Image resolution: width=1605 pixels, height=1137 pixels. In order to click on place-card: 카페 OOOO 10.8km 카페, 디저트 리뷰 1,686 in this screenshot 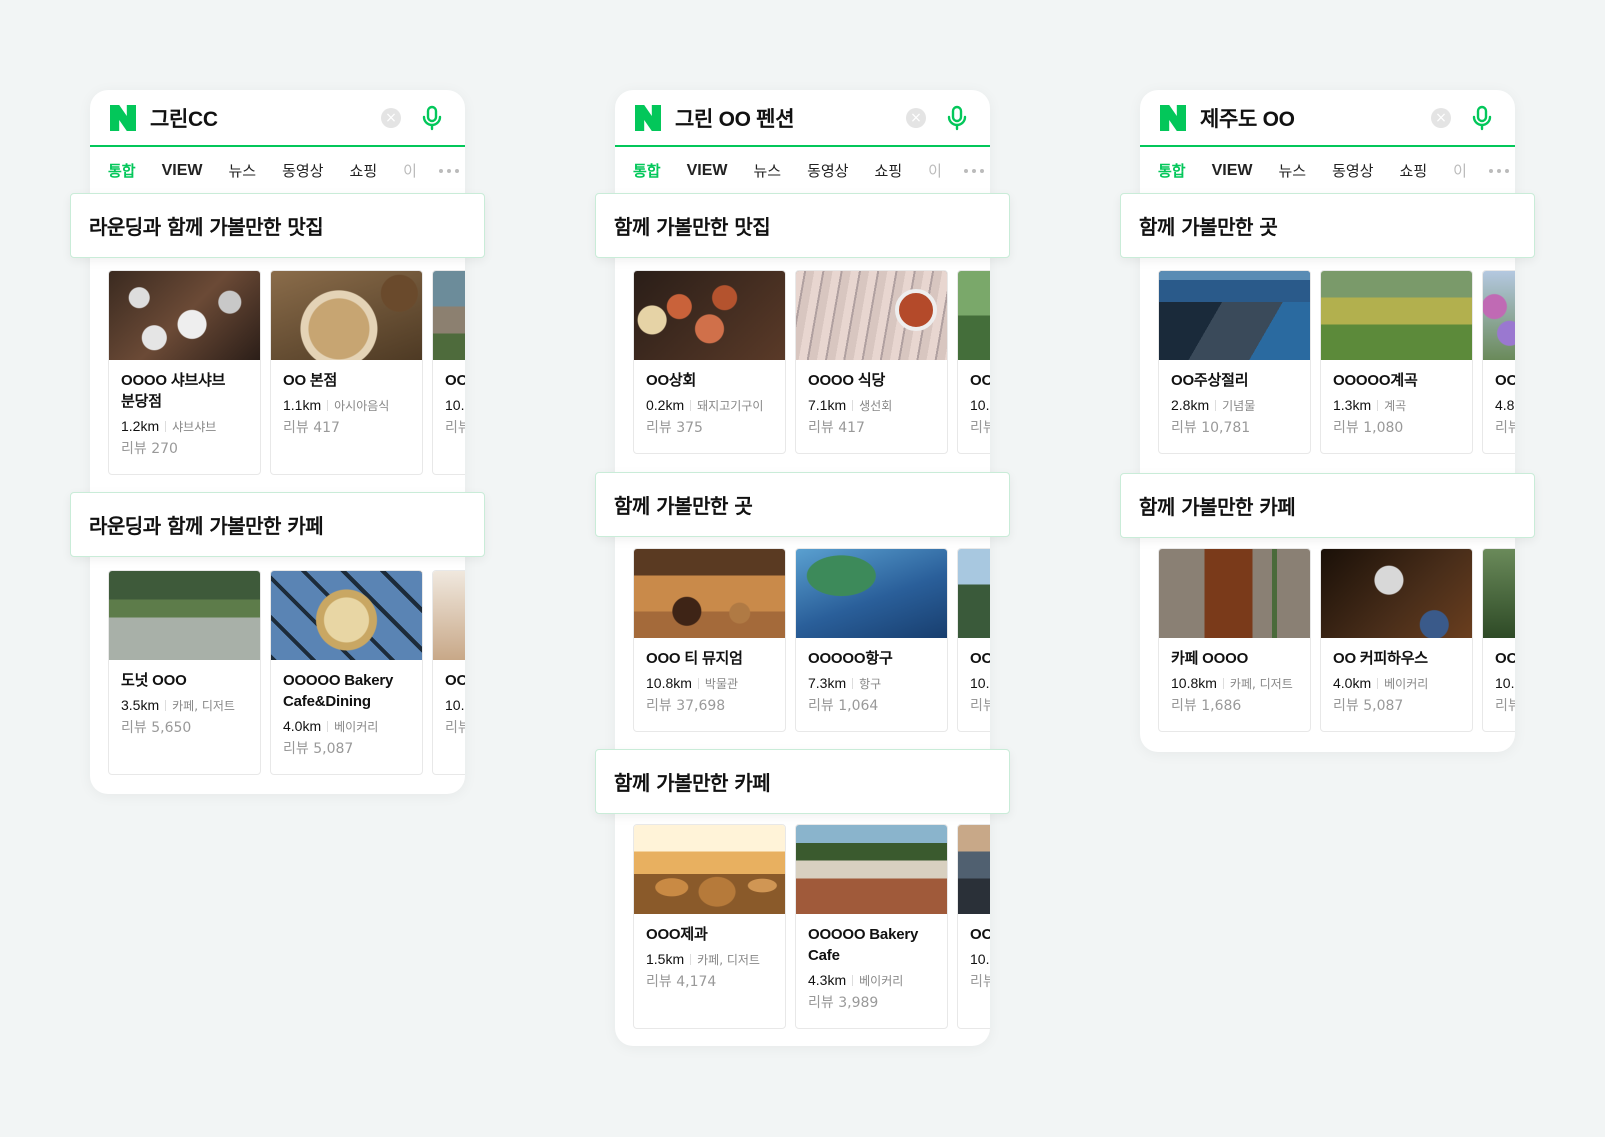, I will do `click(1234, 640)`.